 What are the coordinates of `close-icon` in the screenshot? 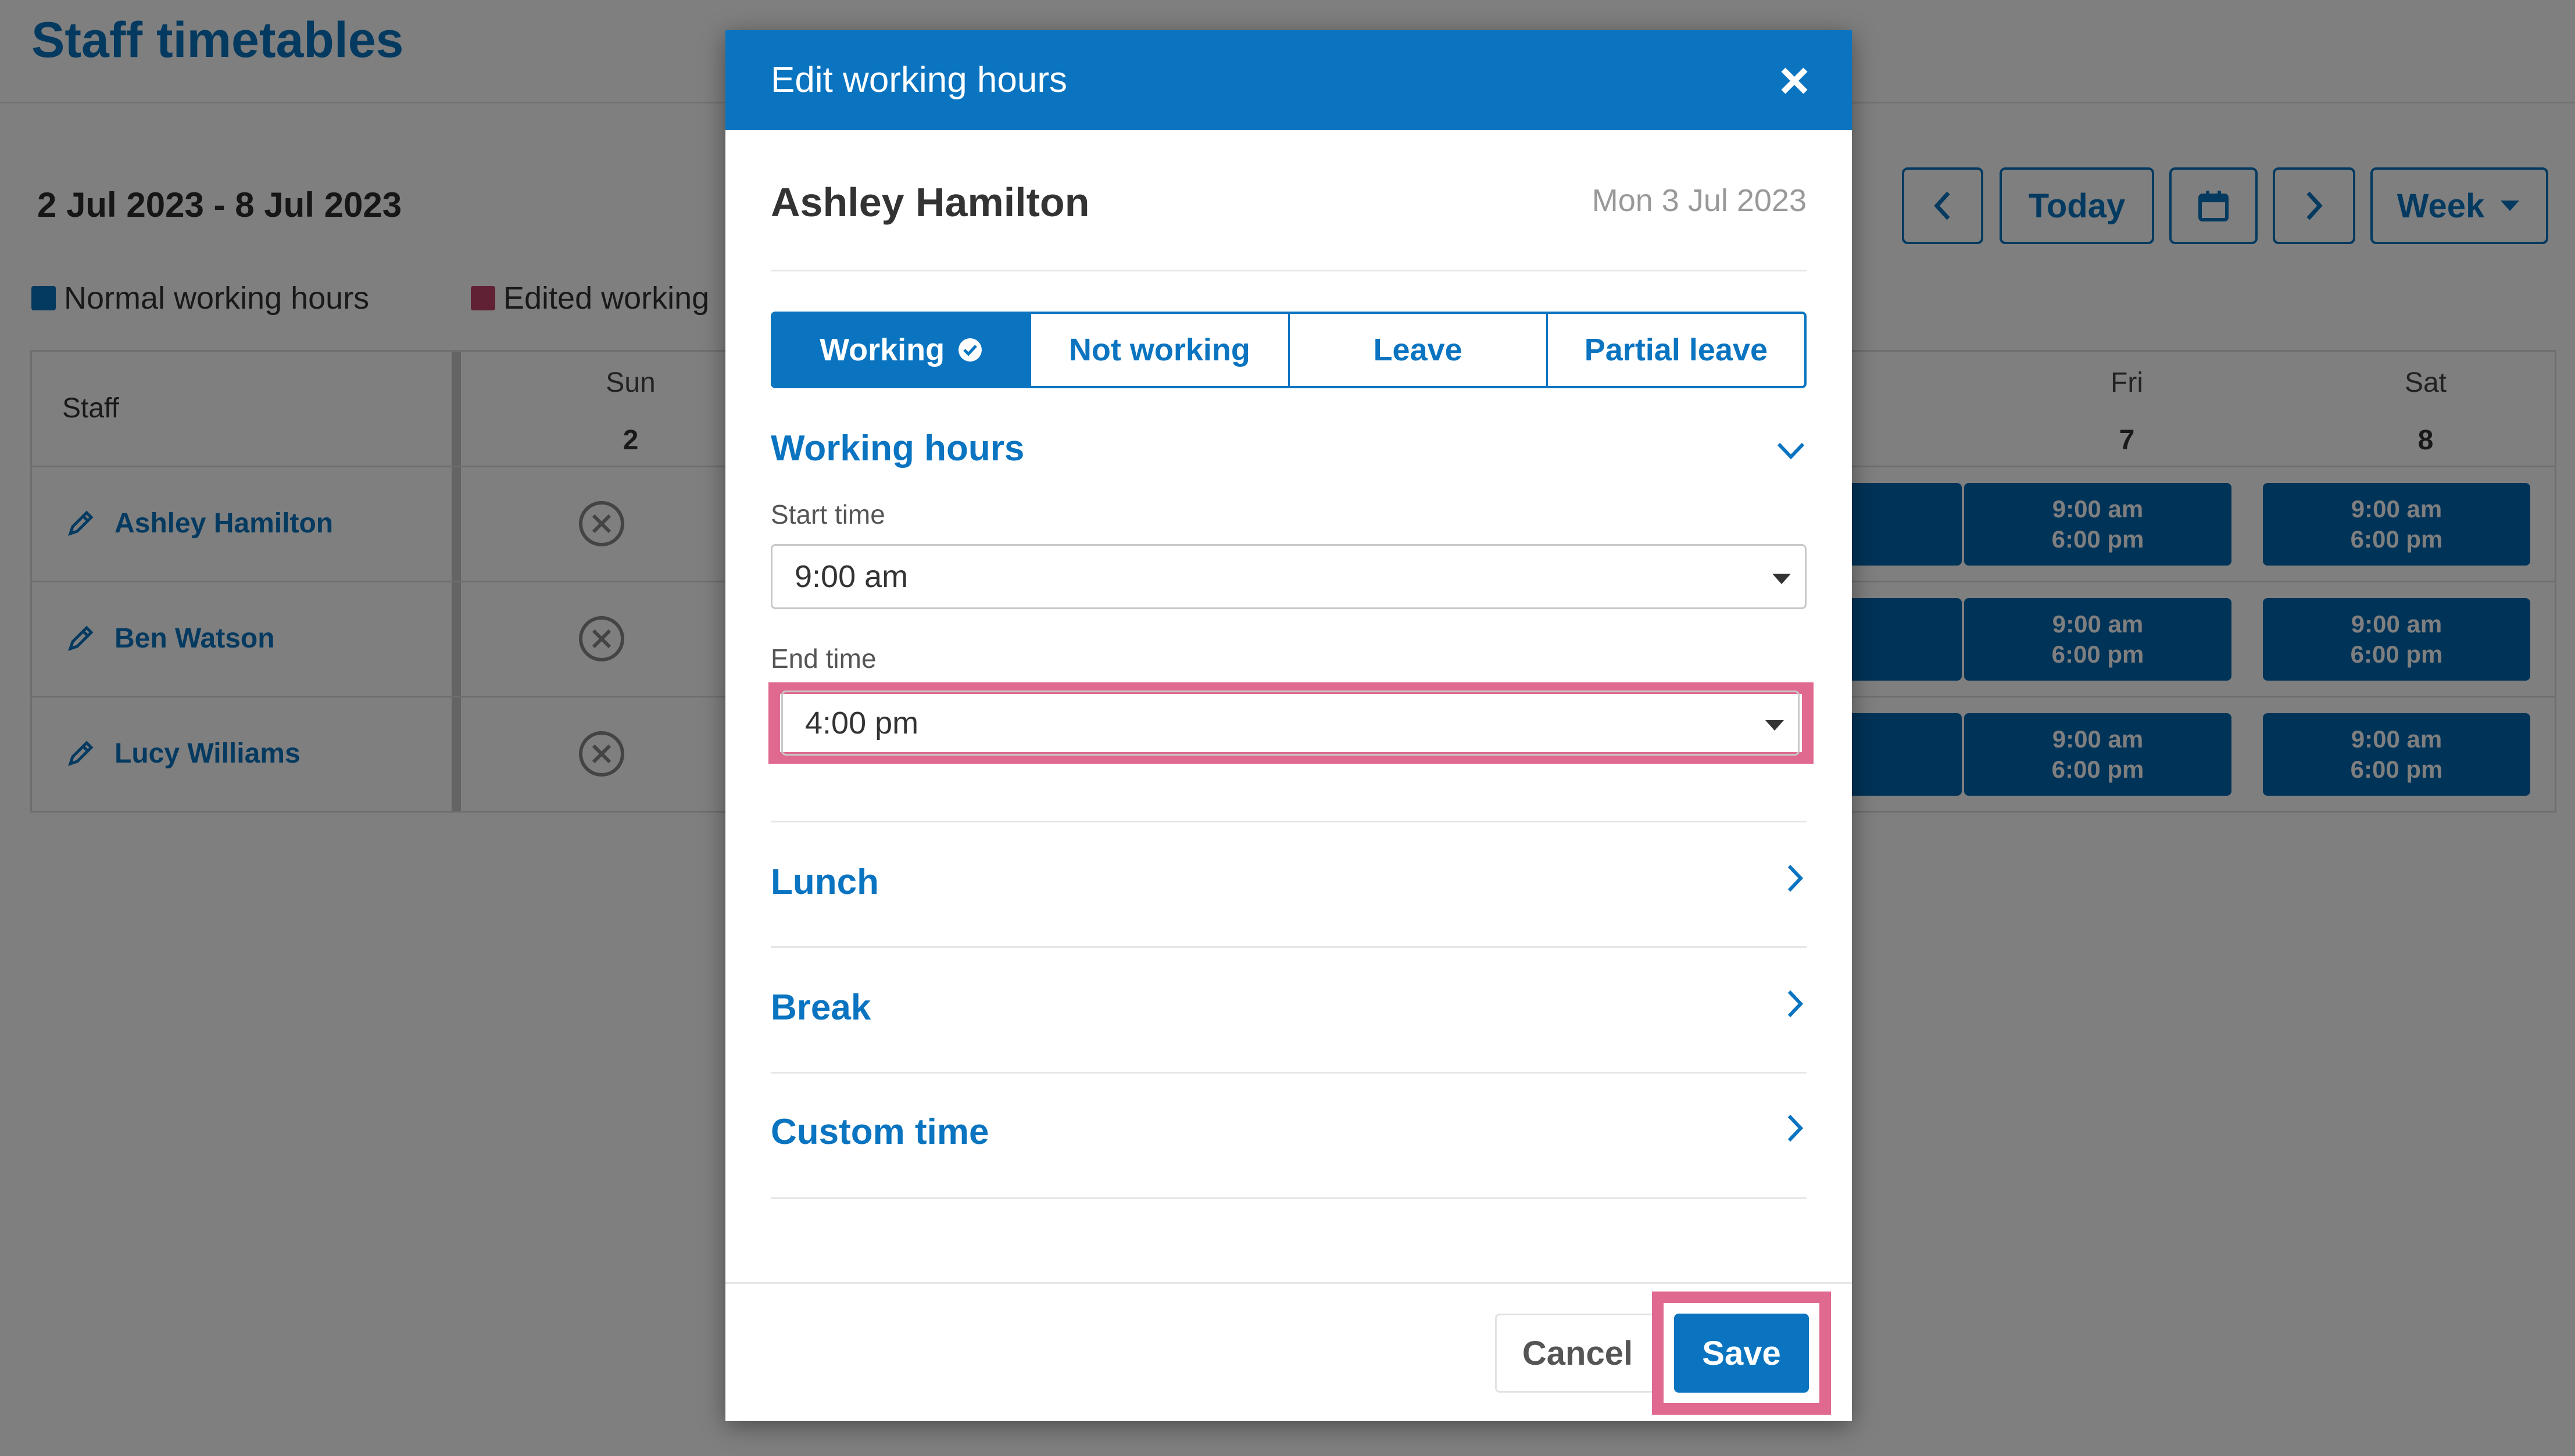 It's located at (1794, 81).